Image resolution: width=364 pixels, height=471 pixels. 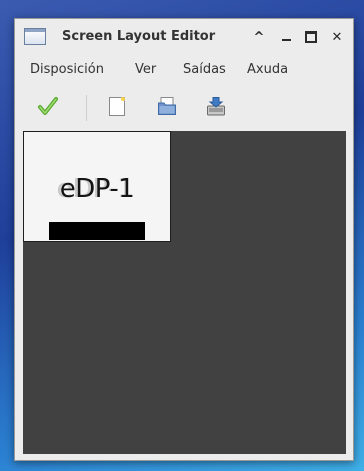 I want to click on menu-bar: Disposición Ver Saídas Axuda, so click(x=184, y=70).